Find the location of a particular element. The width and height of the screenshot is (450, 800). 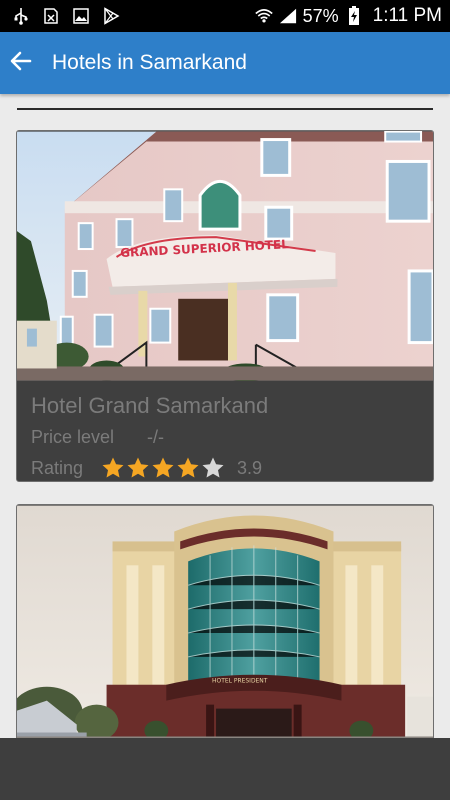

signal-icon is located at coordinates (288, 16).